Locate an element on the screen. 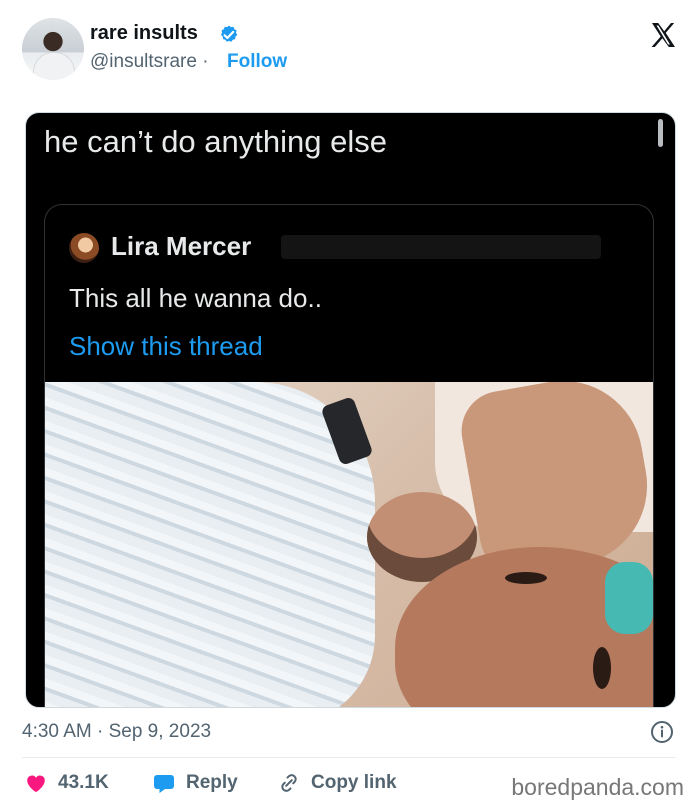  handle-text: @insultsrare is located at coordinates (143, 61).